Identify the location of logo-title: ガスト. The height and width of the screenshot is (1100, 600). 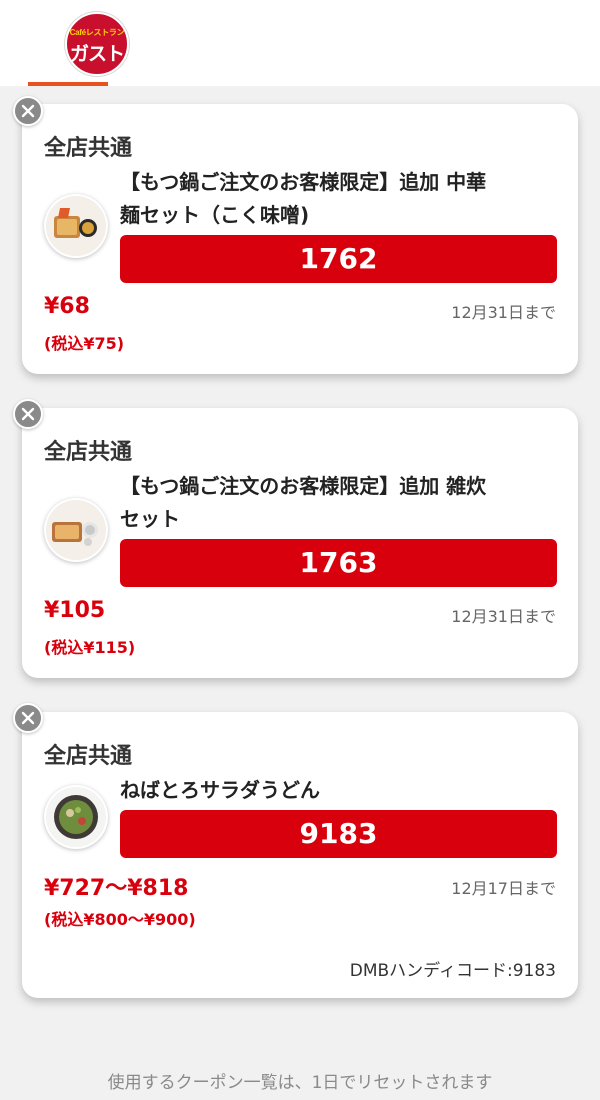
(97, 54).